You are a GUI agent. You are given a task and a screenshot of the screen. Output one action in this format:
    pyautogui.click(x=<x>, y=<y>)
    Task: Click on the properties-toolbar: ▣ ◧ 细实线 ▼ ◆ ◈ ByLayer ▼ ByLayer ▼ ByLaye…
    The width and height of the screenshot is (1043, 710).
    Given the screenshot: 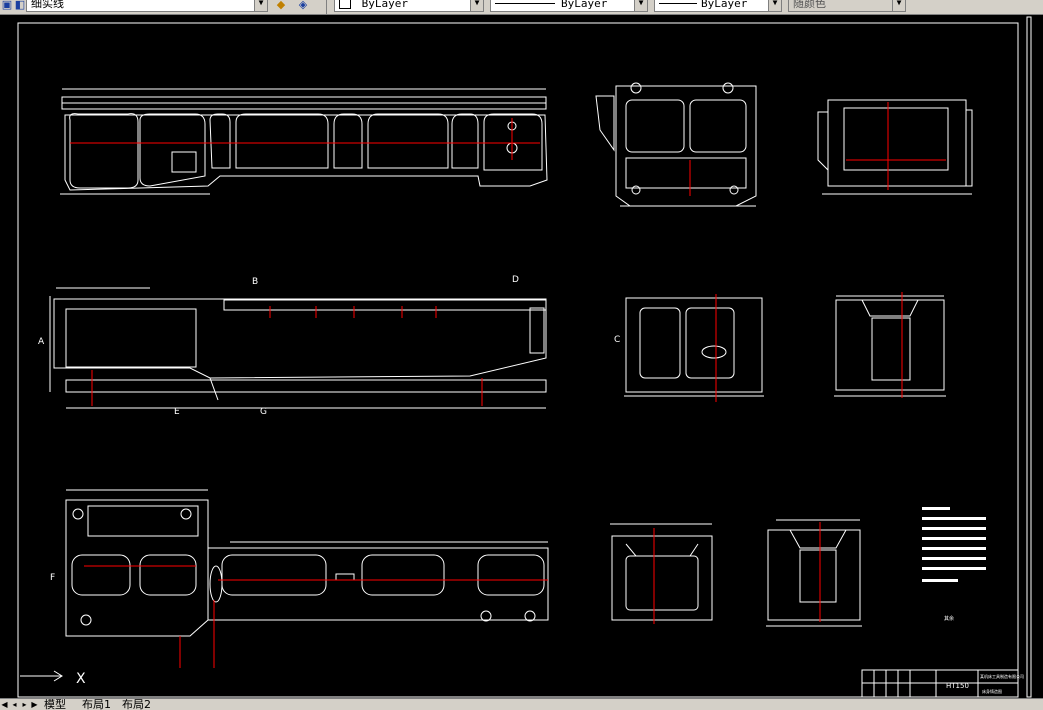 What is the action you would take?
    pyautogui.click(x=521, y=7)
    